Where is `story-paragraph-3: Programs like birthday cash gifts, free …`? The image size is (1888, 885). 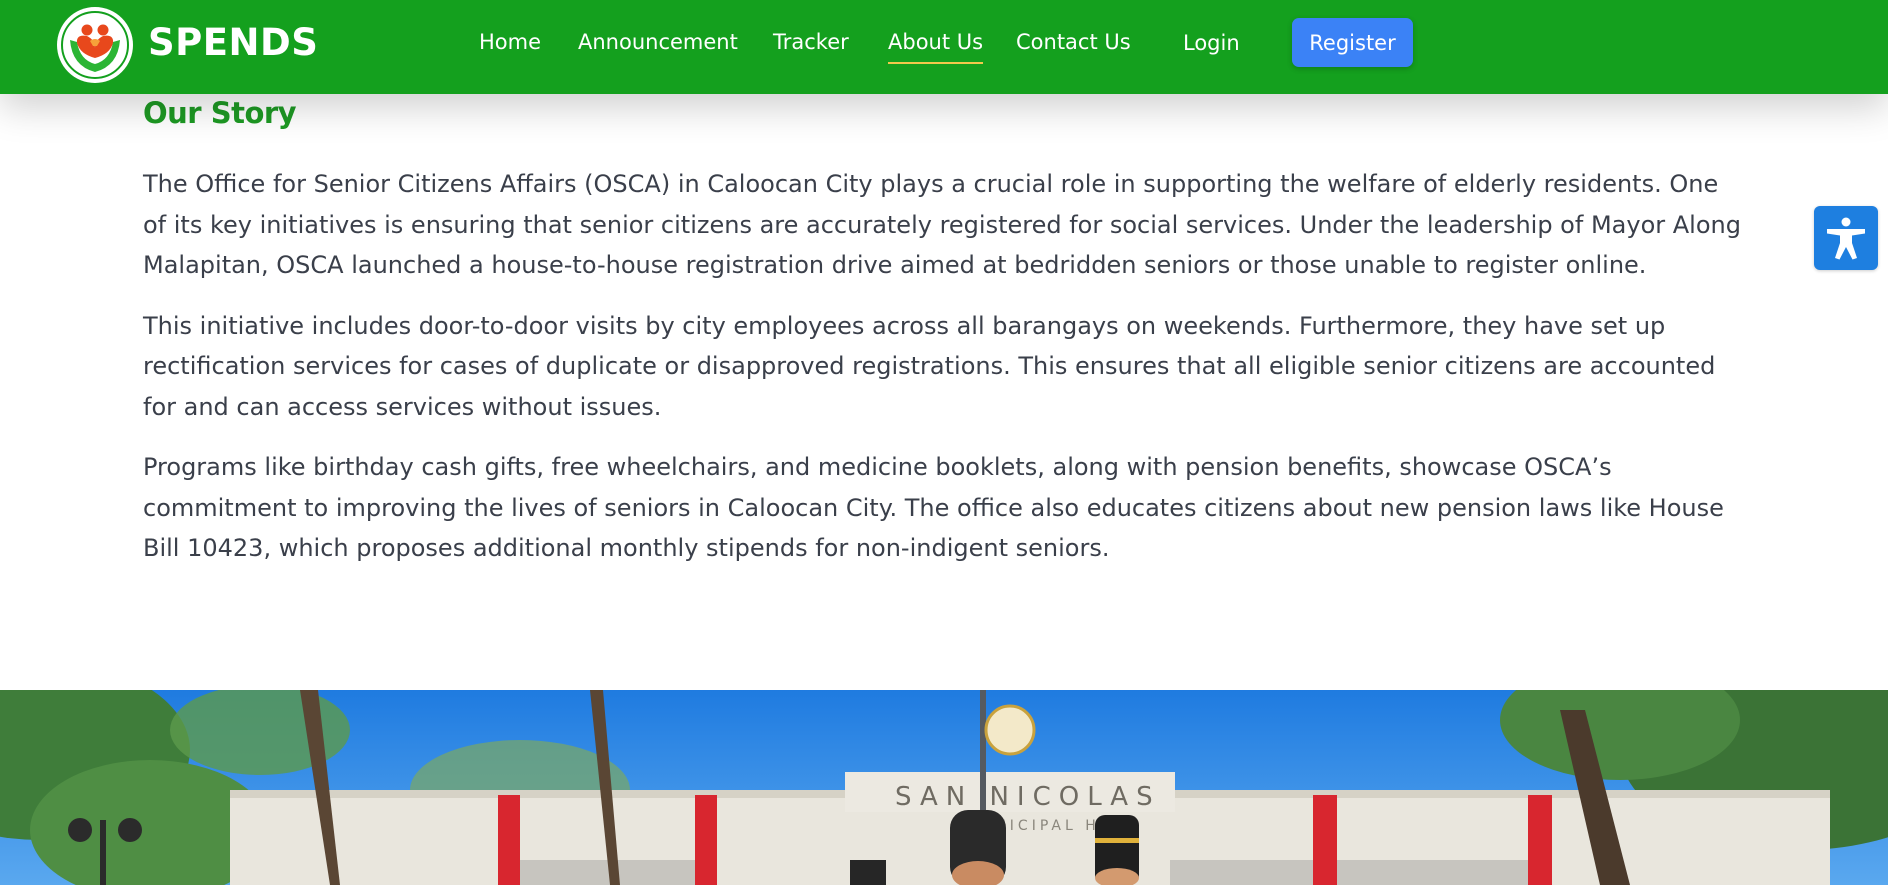
story-paragraph-3: Programs like birthday cash gifts, free … is located at coordinates (933, 507).